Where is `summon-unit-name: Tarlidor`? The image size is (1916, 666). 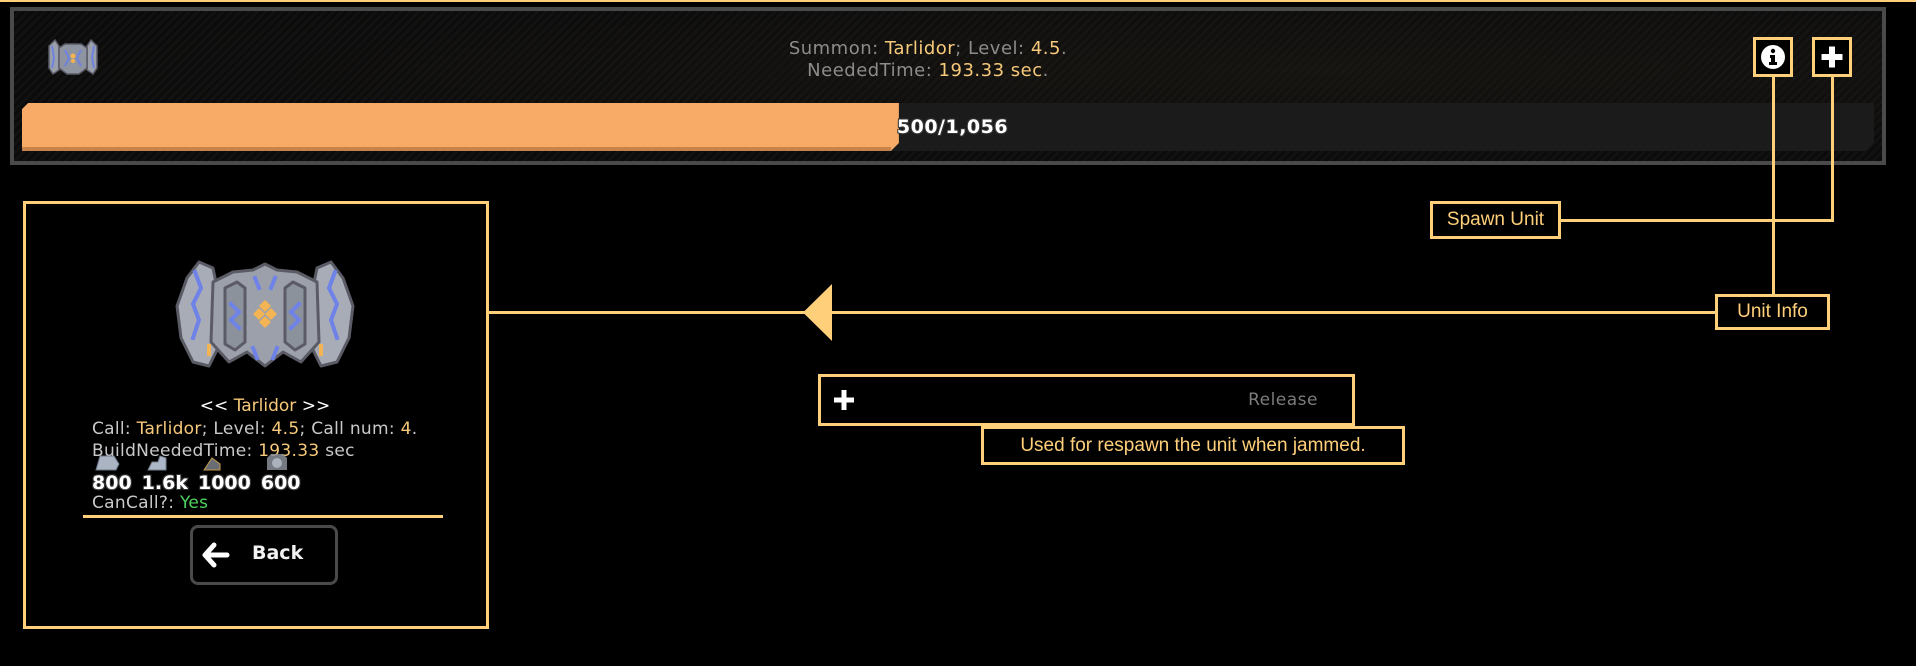
summon-unit-name: Tarlidor is located at coordinates (920, 48).